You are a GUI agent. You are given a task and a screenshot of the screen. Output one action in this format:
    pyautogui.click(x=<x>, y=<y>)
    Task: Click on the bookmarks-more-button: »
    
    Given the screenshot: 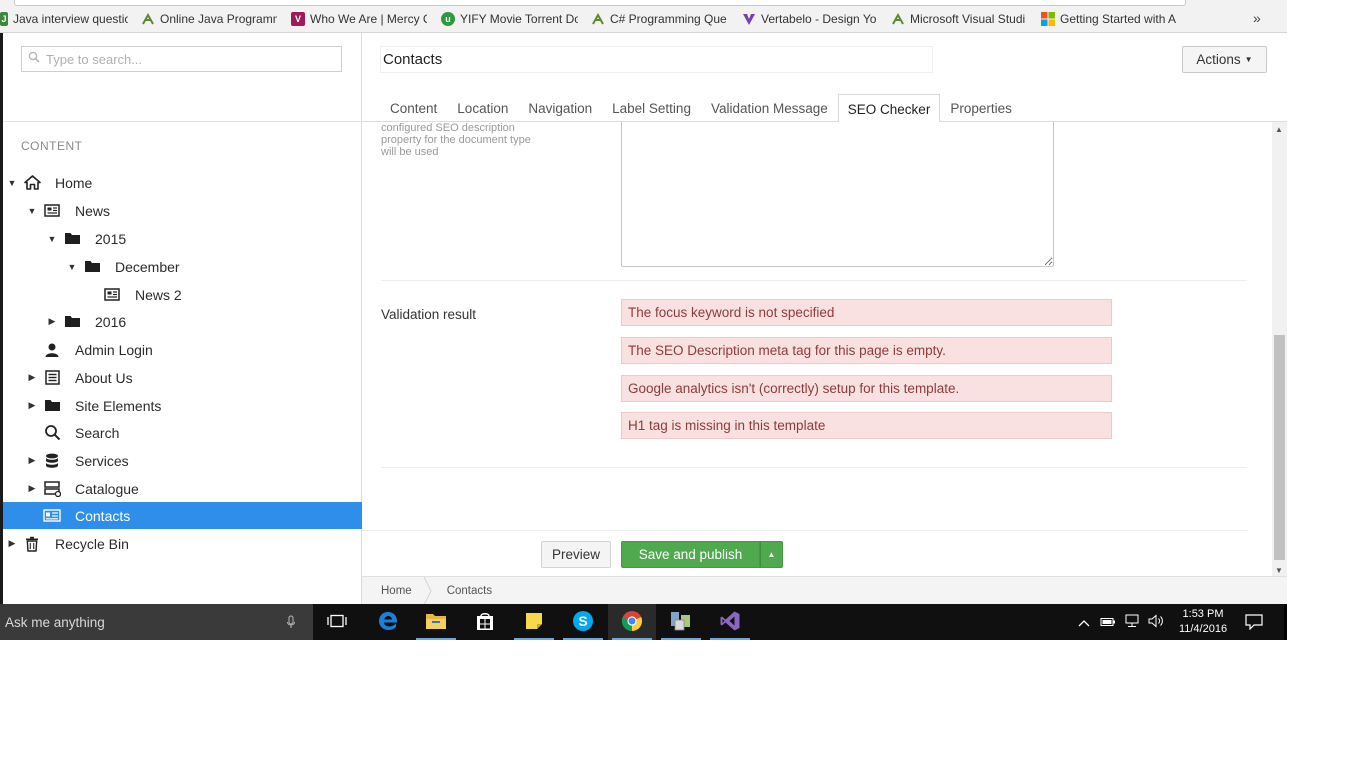 What is the action you would take?
    pyautogui.click(x=1257, y=18)
    